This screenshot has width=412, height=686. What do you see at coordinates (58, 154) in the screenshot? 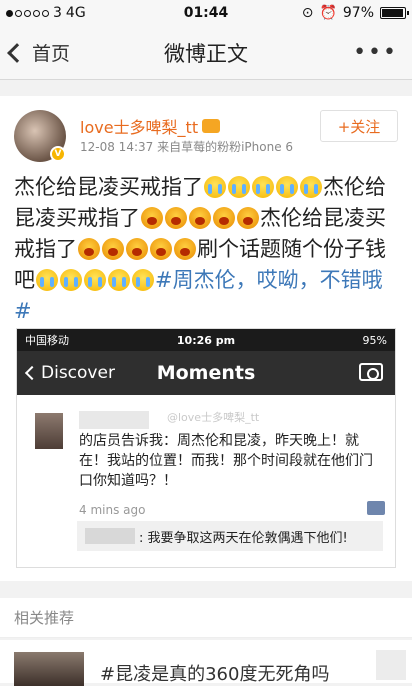
I see `verified-badge-icon: V` at bounding box center [58, 154].